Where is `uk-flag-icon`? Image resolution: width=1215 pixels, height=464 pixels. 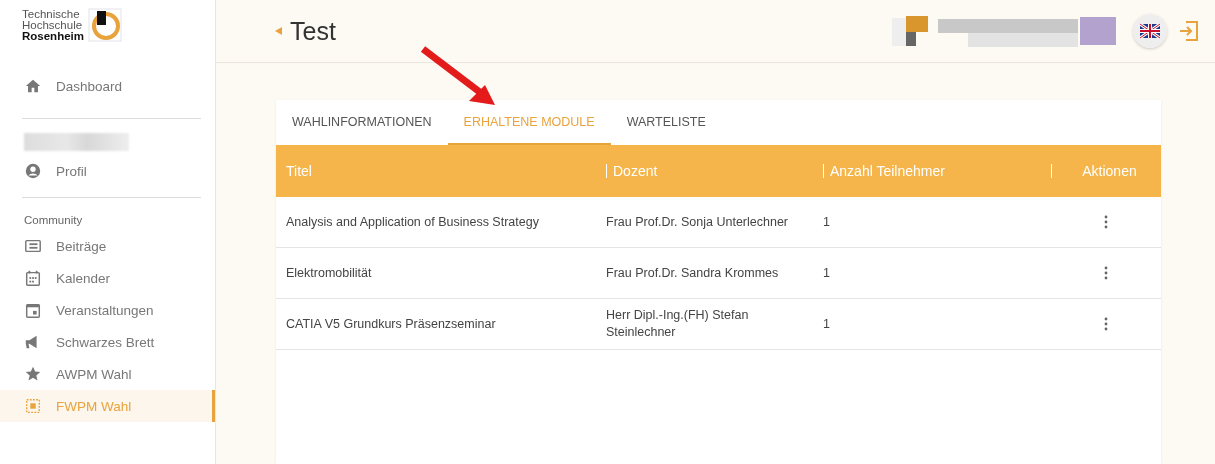 uk-flag-icon is located at coordinates (1150, 31).